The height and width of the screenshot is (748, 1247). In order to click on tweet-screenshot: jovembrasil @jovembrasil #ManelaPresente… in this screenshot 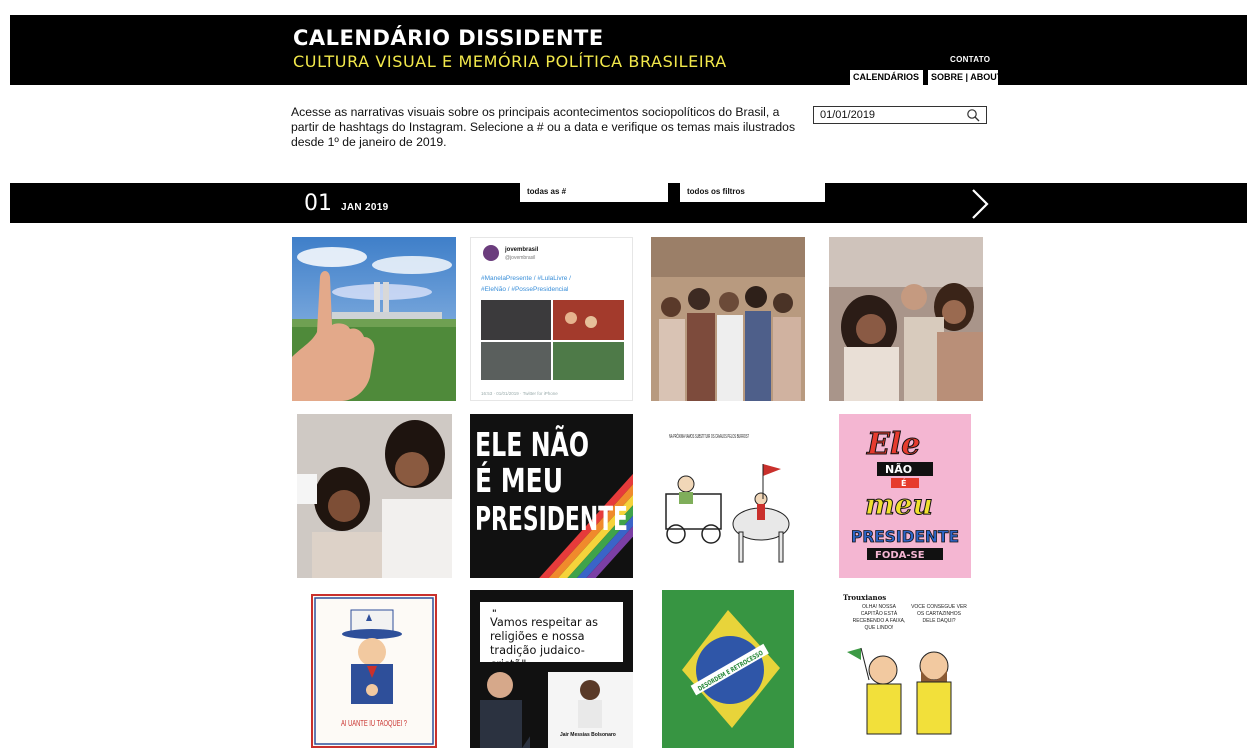, I will do `click(551, 319)`.